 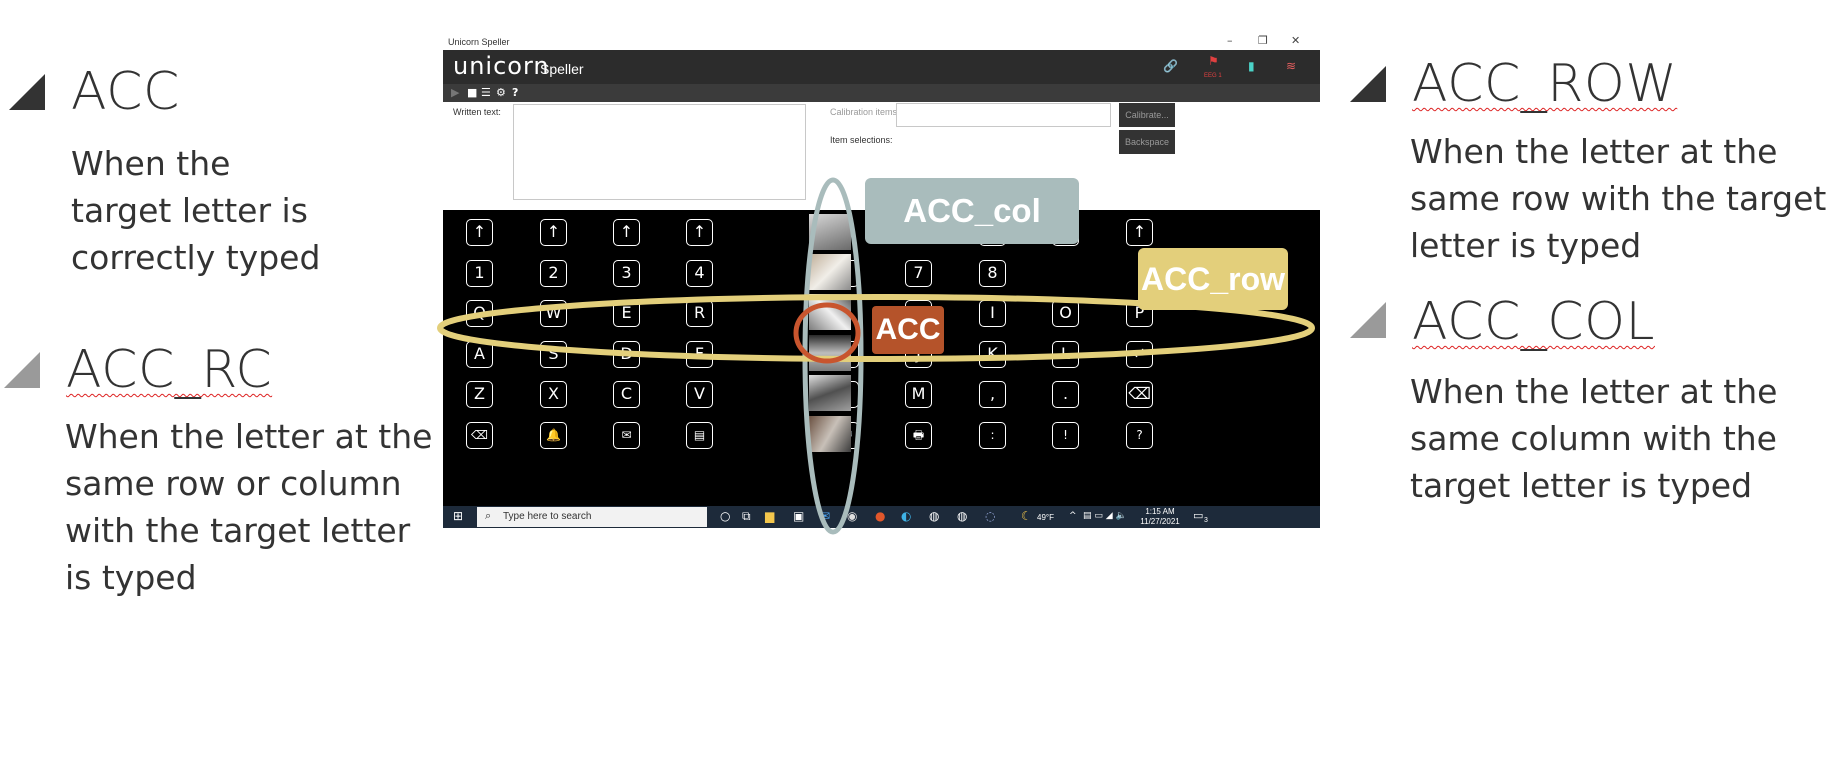 I want to click on minimize-button: –, so click(x=1230, y=40).